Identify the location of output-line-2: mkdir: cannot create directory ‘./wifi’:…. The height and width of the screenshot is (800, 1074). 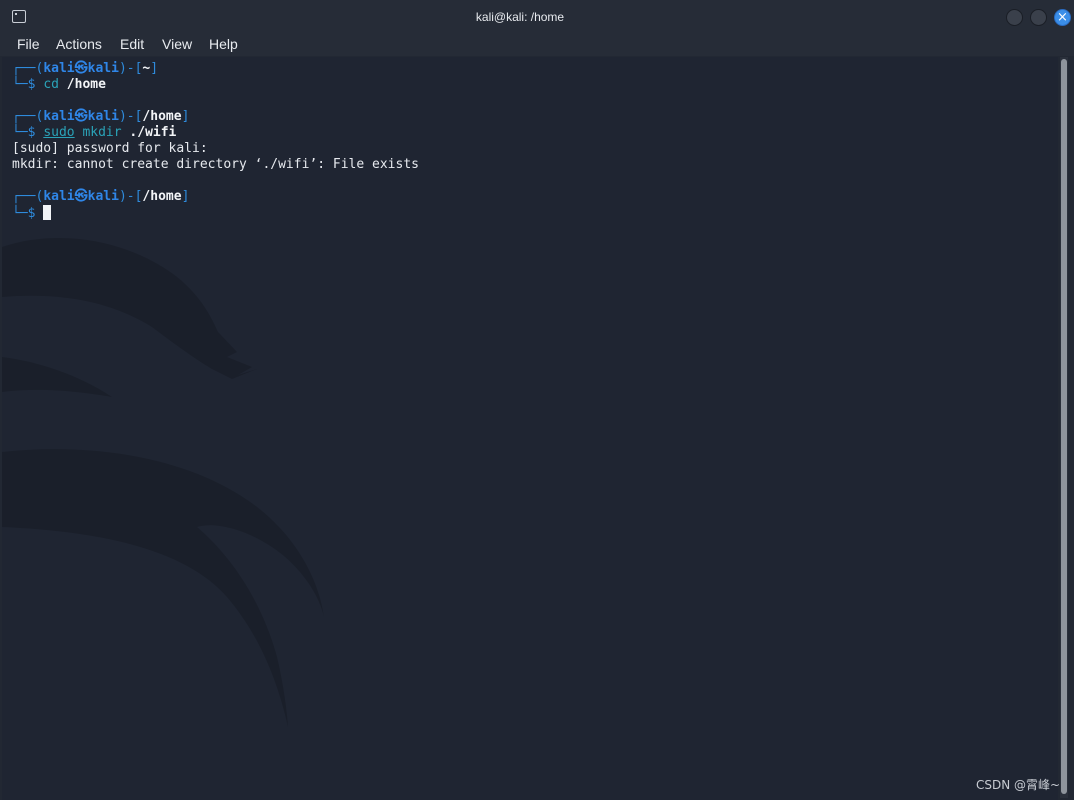
(215, 164).